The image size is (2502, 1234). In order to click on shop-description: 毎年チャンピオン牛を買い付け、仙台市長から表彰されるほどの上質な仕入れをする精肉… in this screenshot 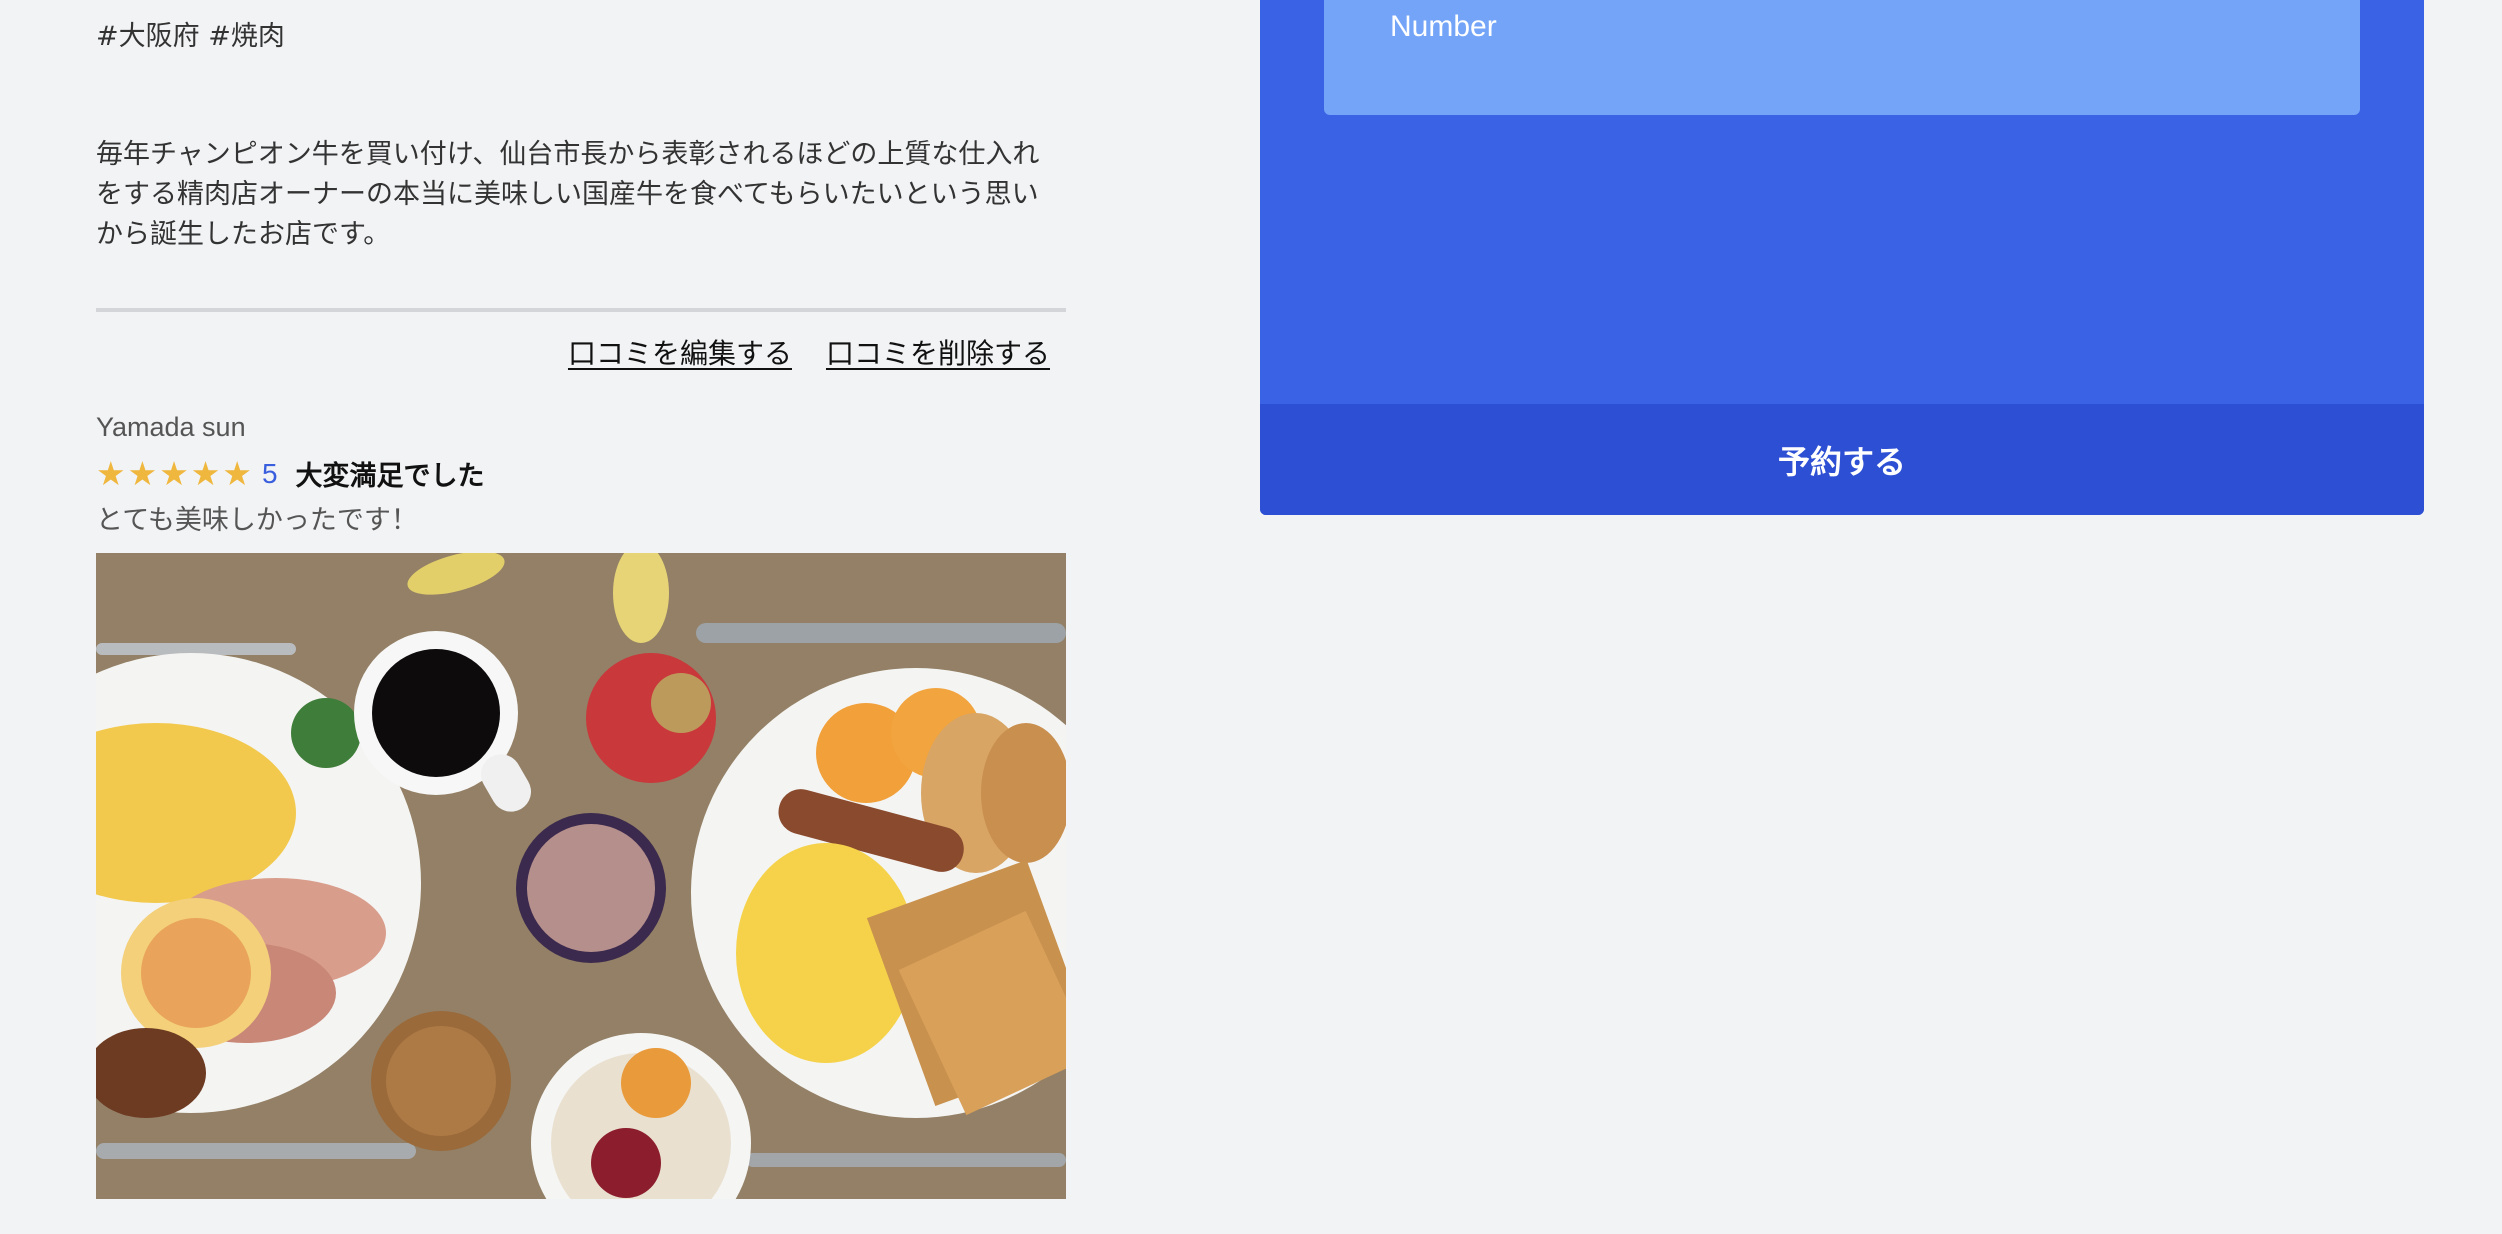, I will do `click(568, 194)`.